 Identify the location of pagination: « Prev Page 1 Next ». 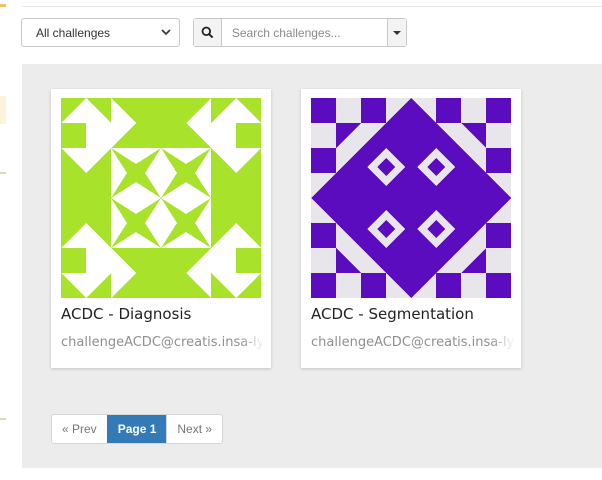
(137, 429).